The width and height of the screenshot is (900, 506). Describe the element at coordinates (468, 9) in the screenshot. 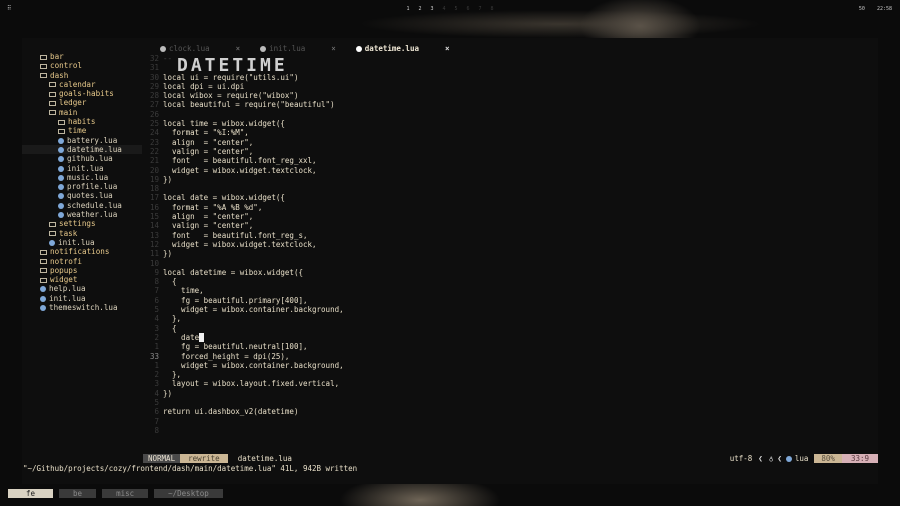

I see `workspace-6: 6` at that location.